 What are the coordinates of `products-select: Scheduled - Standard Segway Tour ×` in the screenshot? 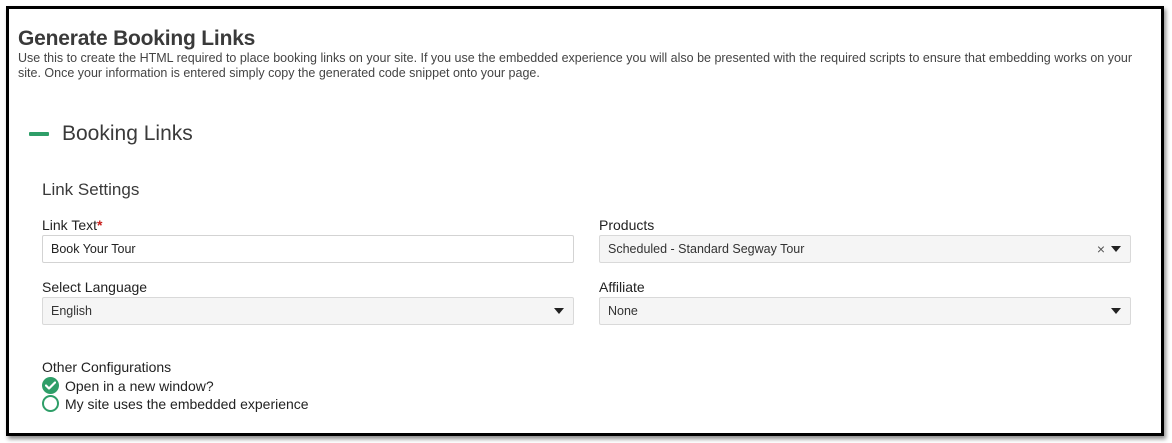 It's located at (865, 249).